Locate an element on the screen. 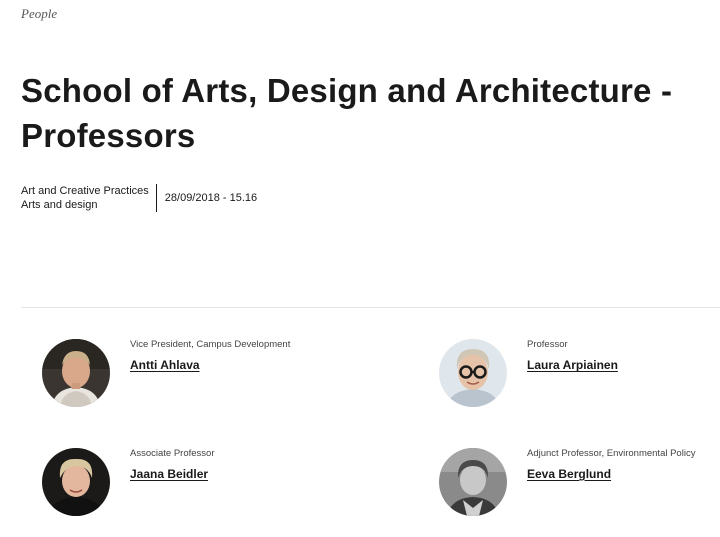 This screenshot has height=537, width=720. section-divider is located at coordinates (370, 307).